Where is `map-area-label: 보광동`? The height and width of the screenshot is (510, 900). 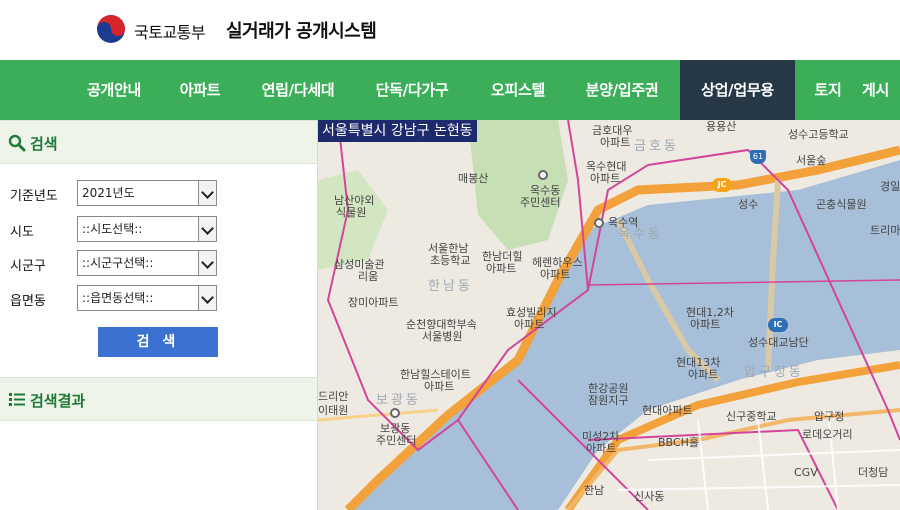 map-area-label: 보광동 is located at coordinates (398, 400).